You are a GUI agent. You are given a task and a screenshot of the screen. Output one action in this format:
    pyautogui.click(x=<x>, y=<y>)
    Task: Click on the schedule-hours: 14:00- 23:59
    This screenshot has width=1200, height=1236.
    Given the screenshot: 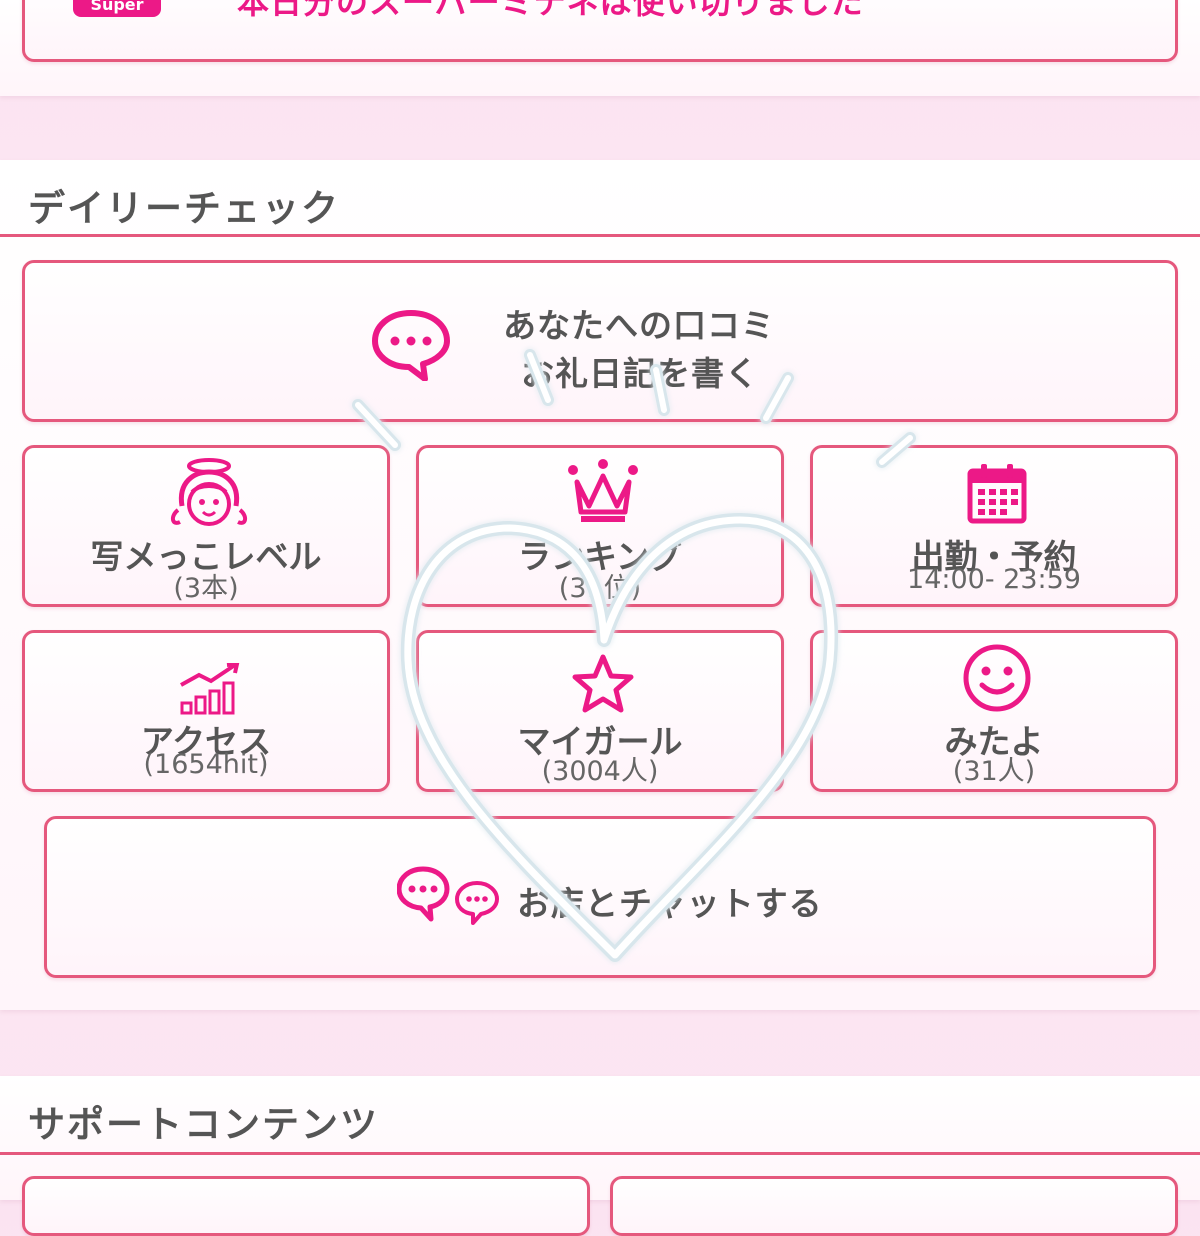 What is the action you would take?
    pyautogui.click(x=994, y=579)
    